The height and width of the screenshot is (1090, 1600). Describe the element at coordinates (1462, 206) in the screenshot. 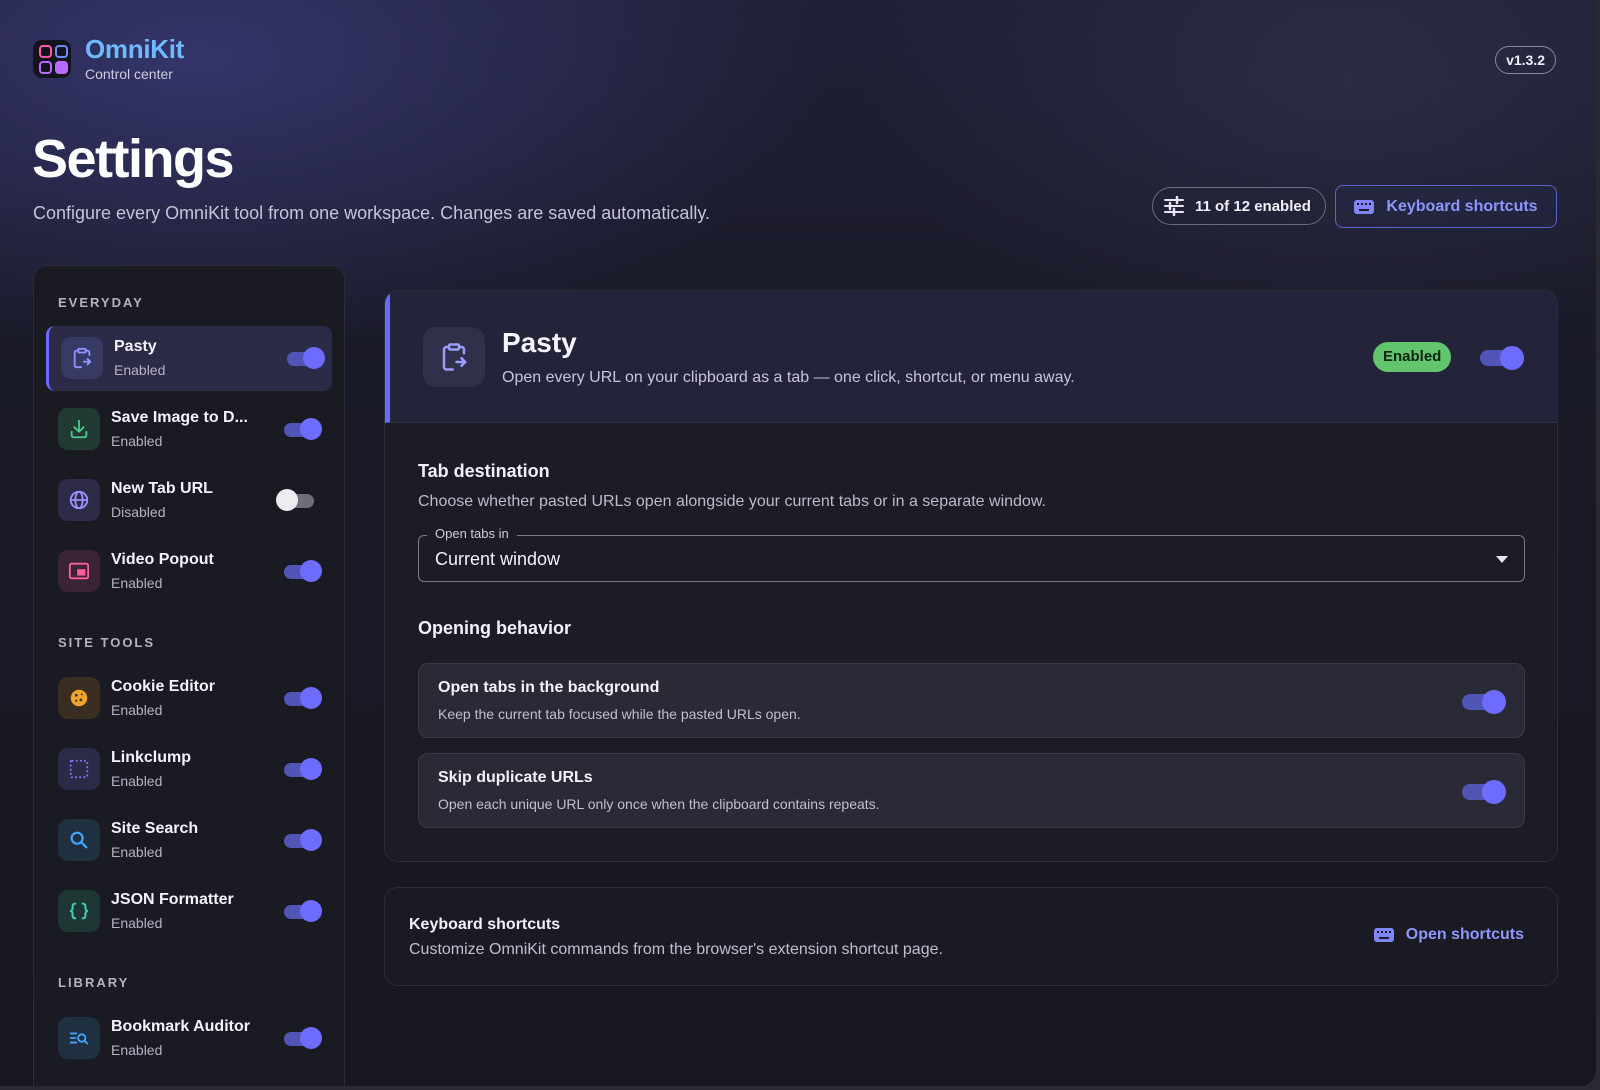

I see `keyboard-shortcuts-label: Keyboard shortcuts` at that location.